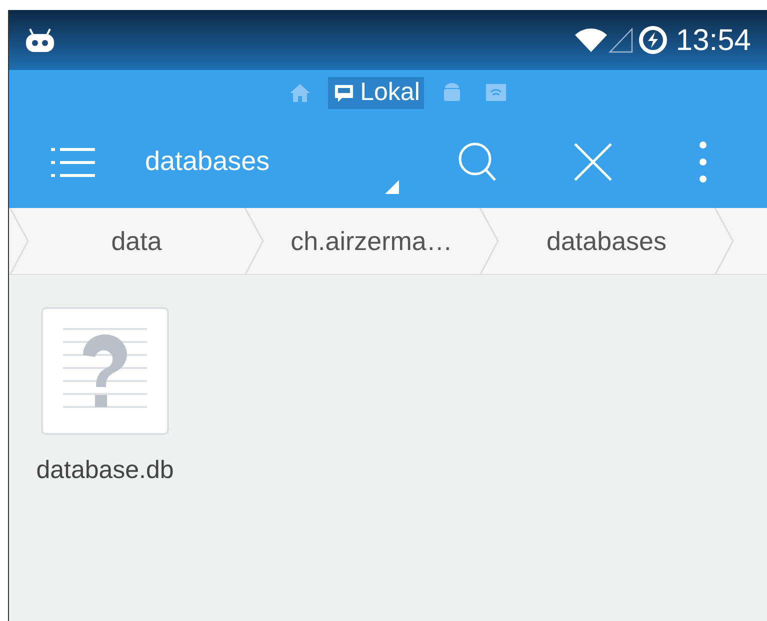 The width and height of the screenshot is (767, 621). I want to click on breadcrumb-item: databases, so click(606, 241).